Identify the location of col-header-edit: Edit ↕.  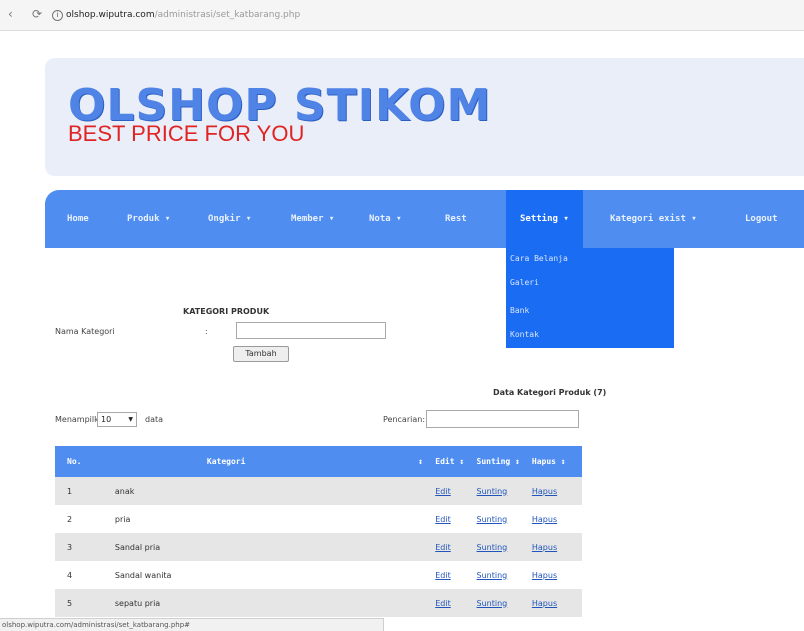
(456, 461).